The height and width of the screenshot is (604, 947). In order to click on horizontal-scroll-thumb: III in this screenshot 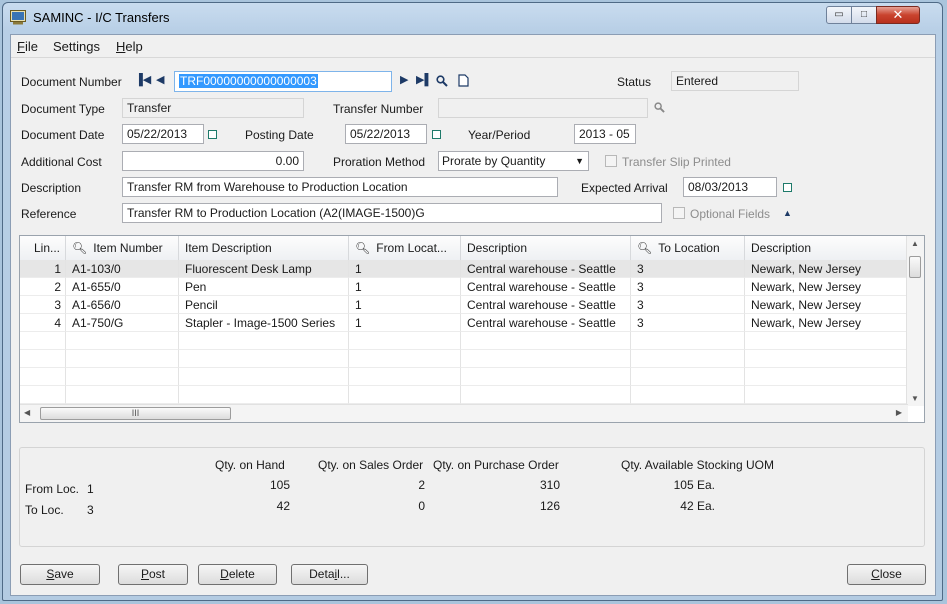, I will do `click(135, 413)`.